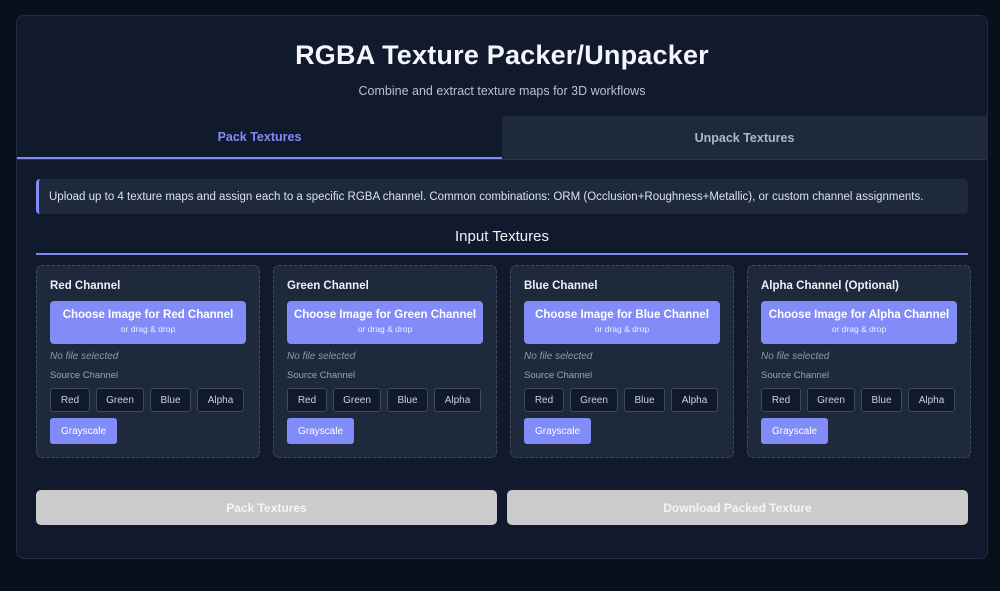 This screenshot has width=1000, height=591. I want to click on upload-button-label: Choose Image for Red Channel, so click(148, 315).